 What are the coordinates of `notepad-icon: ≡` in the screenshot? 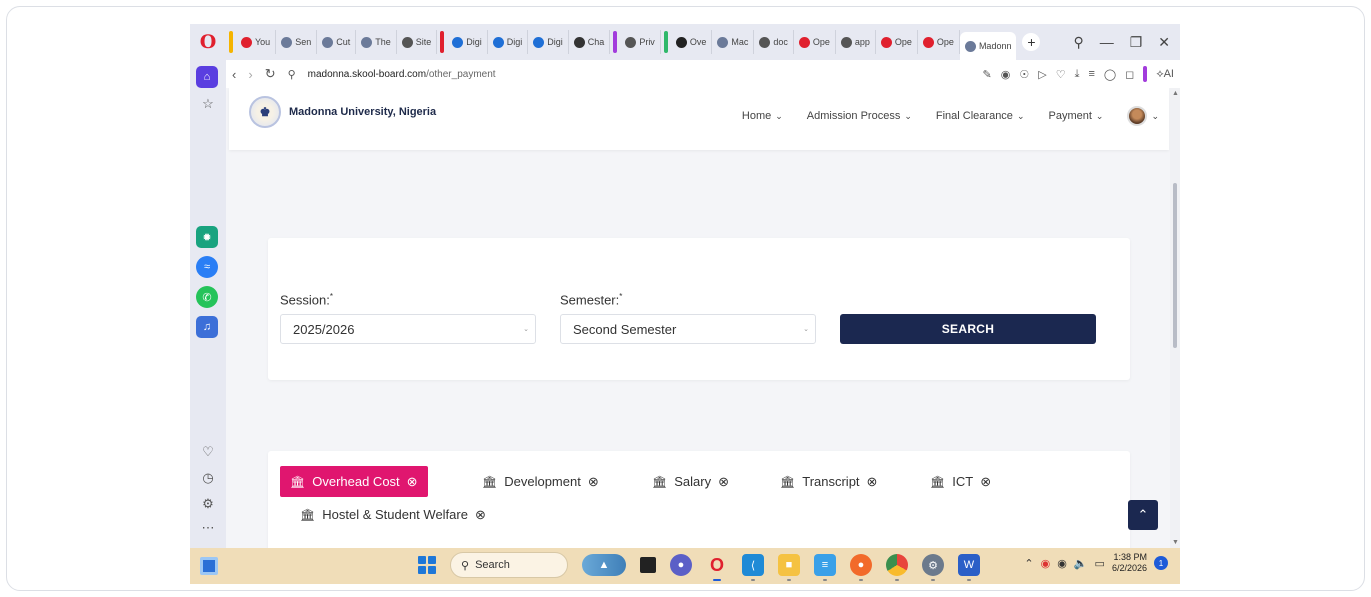 It's located at (825, 567).